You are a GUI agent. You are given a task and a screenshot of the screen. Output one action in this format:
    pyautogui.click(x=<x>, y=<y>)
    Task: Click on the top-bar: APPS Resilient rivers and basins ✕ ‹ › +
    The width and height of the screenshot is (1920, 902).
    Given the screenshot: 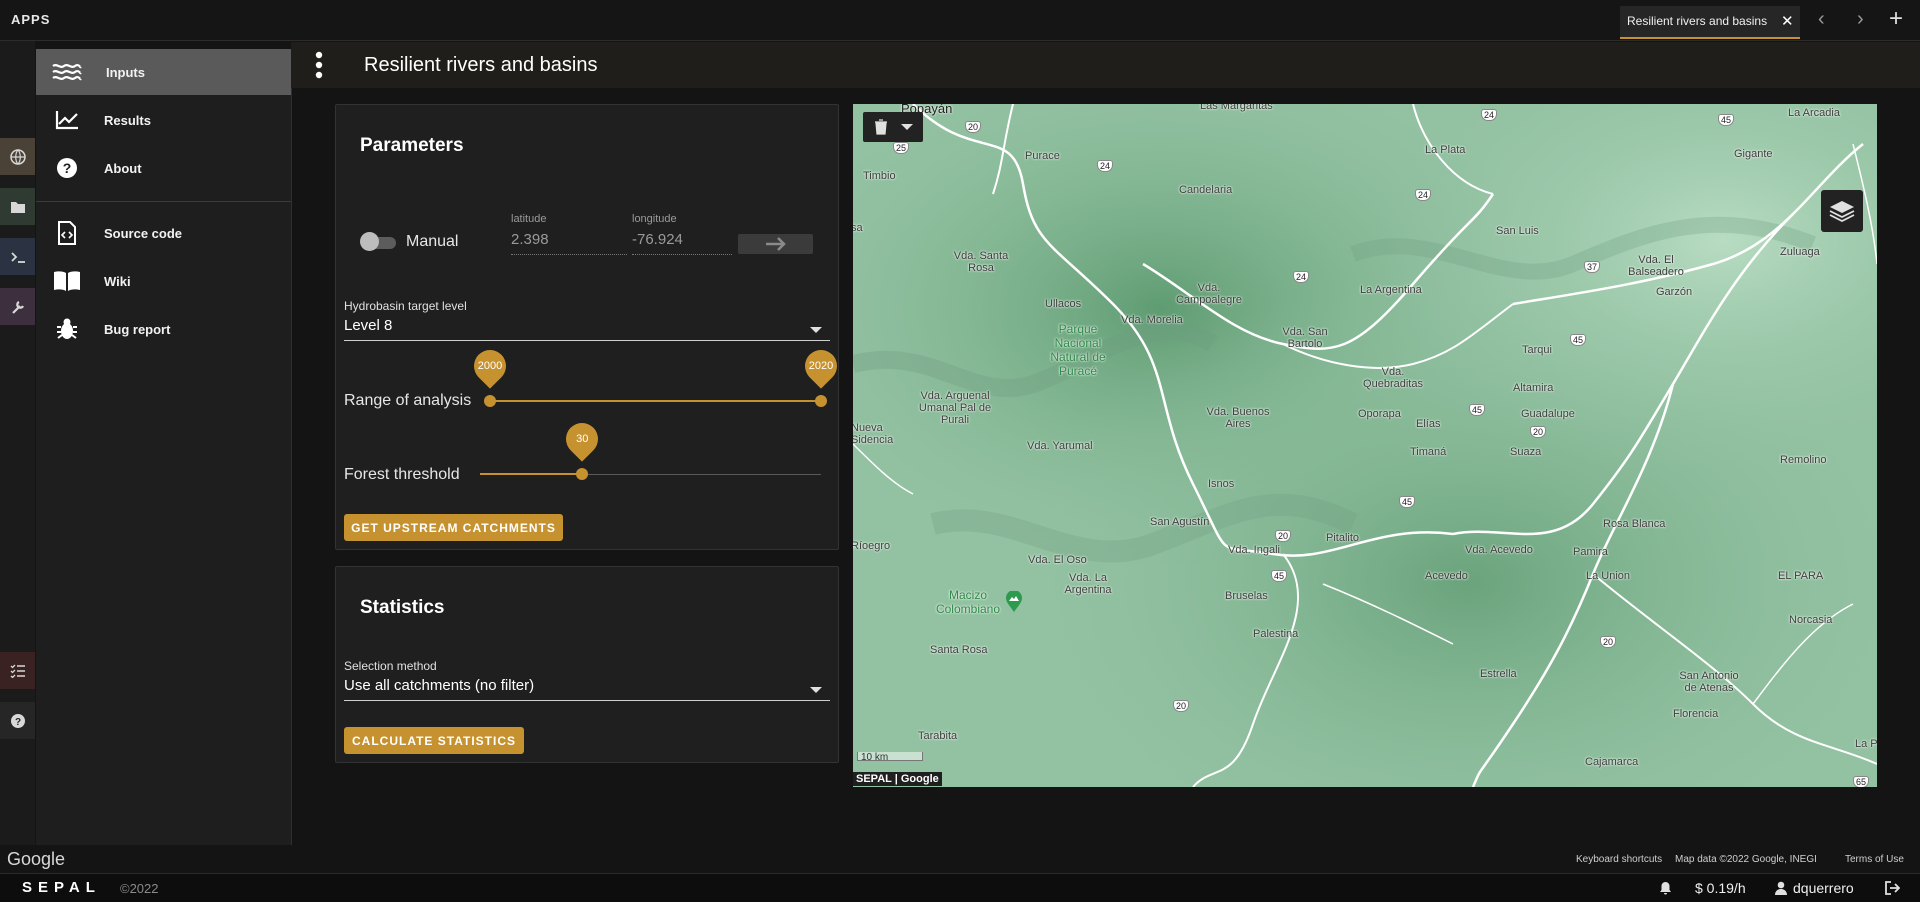 What is the action you would take?
    pyautogui.click(x=960, y=20)
    